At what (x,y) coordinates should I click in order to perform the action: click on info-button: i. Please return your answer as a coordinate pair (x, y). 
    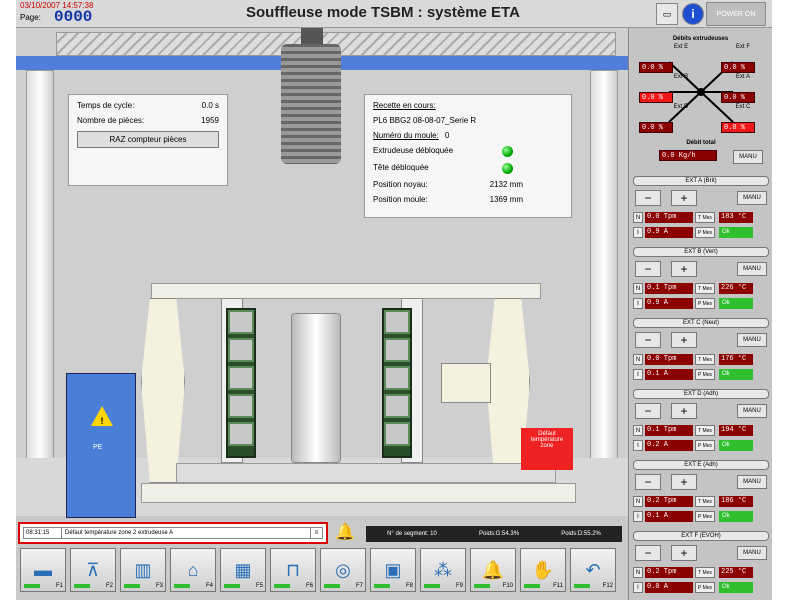
    Looking at the image, I should click on (693, 14).